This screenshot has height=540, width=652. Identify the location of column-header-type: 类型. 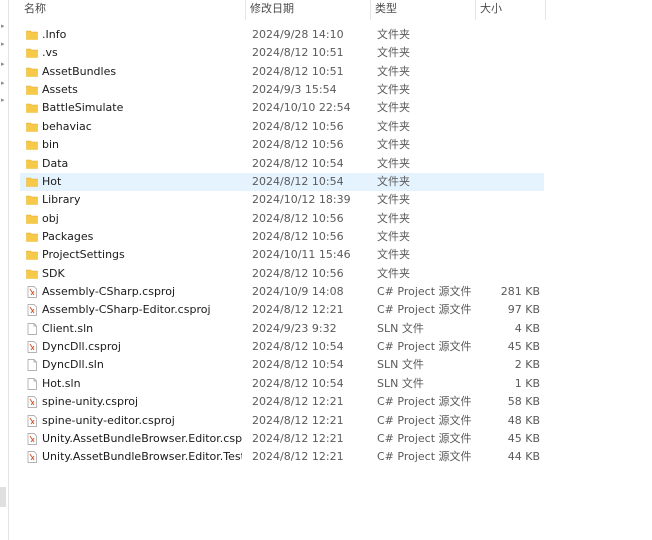
(423, 10).